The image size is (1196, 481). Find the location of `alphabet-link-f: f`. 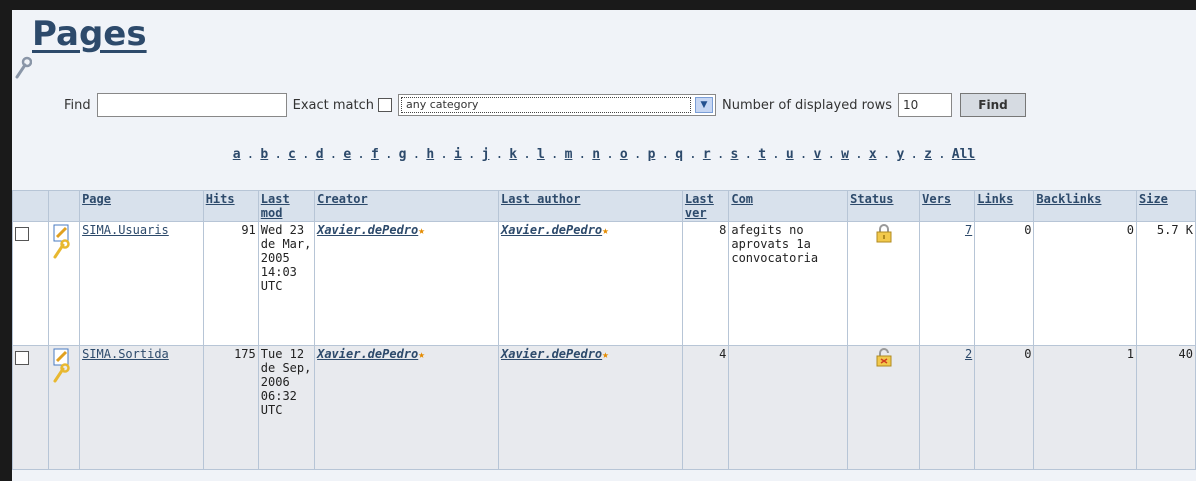

alphabet-link-f: f is located at coordinates (375, 154).